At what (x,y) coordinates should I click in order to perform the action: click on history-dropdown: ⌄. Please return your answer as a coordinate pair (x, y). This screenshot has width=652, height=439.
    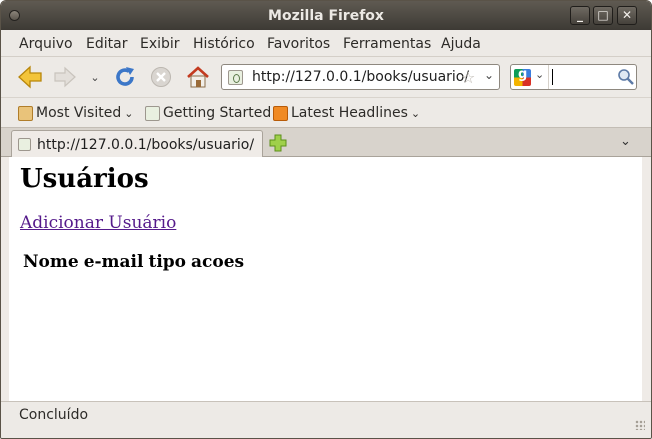
    Looking at the image, I should click on (95, 77).